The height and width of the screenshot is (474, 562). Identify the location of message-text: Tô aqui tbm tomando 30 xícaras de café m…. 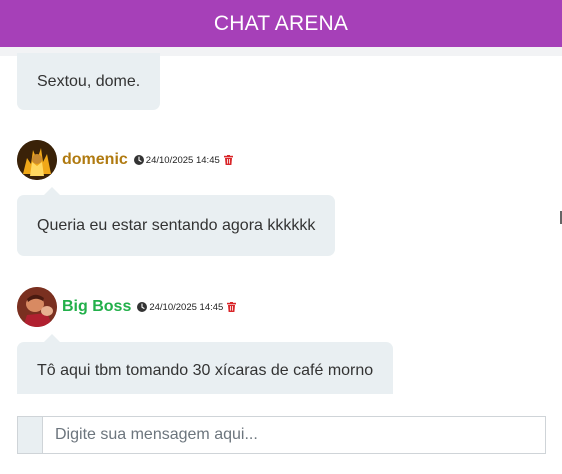
(205, 370).